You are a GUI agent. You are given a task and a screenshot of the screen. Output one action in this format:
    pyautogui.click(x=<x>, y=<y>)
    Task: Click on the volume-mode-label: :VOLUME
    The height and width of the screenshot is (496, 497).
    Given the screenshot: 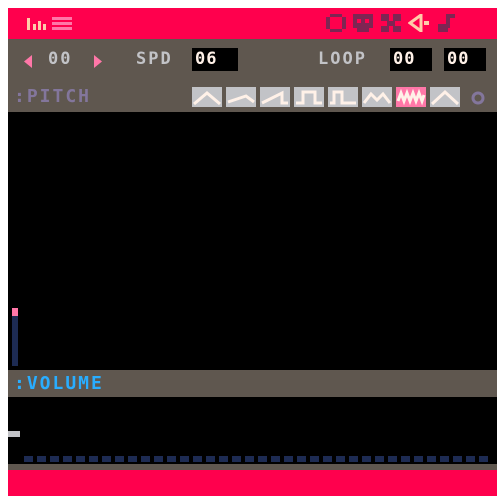 What is the action you would take?
    pyautogui.click(x=59, y=384)
    